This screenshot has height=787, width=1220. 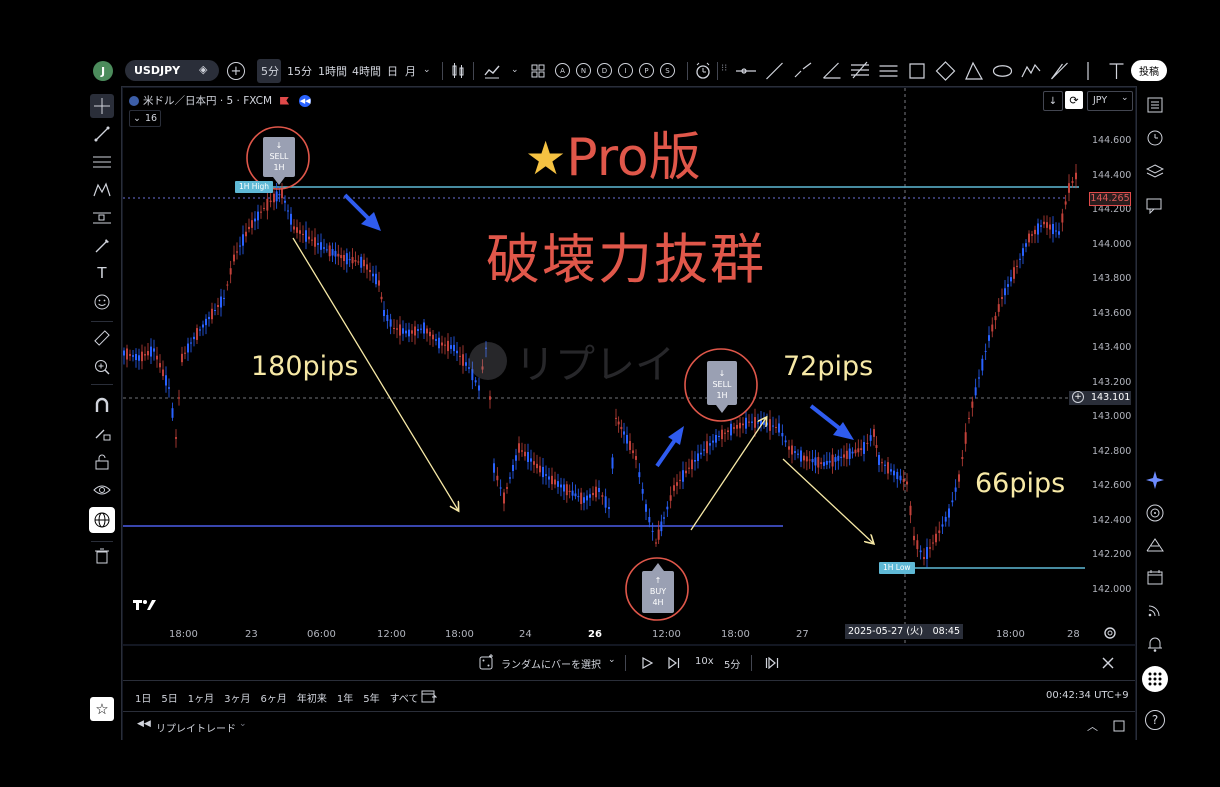 What do you see at coordinates (1155, 105) in the screenshot?
I see `watchlist-icon` at bounding box center [1155, 105].